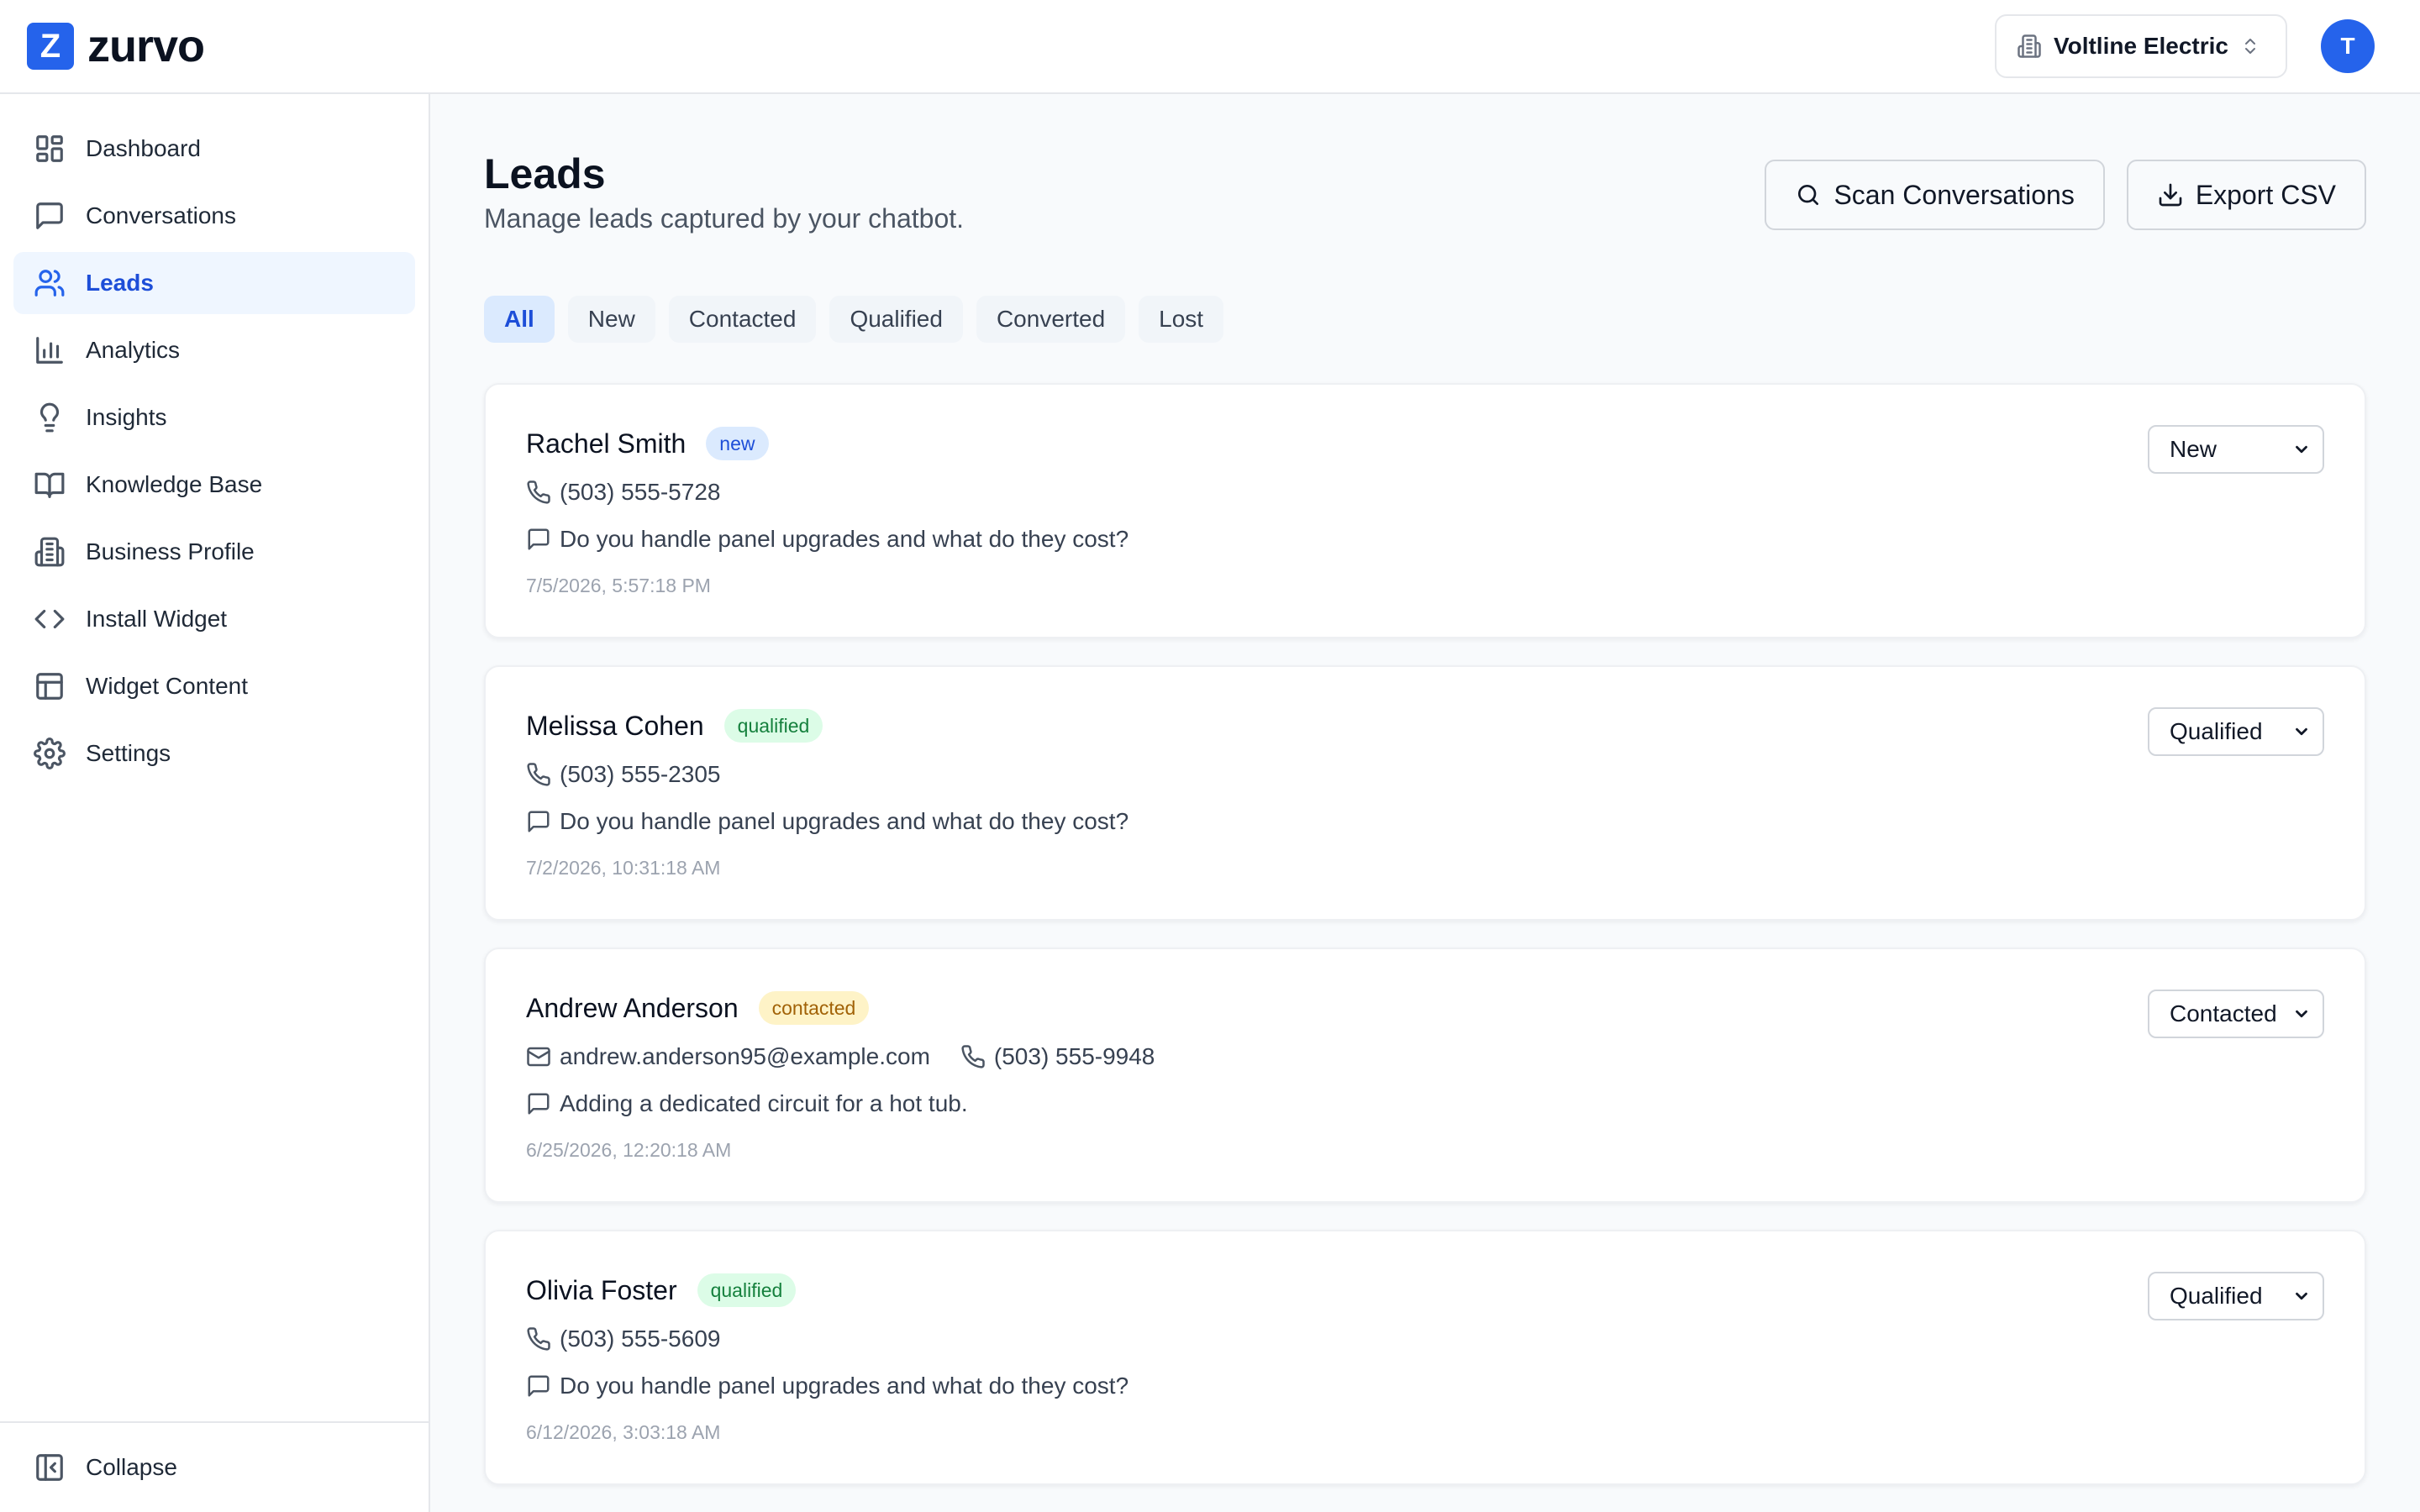  Describe the element at coordinates (133, 350) in the screenshot. I see `sidebar-item-label: Analytics` at that location.